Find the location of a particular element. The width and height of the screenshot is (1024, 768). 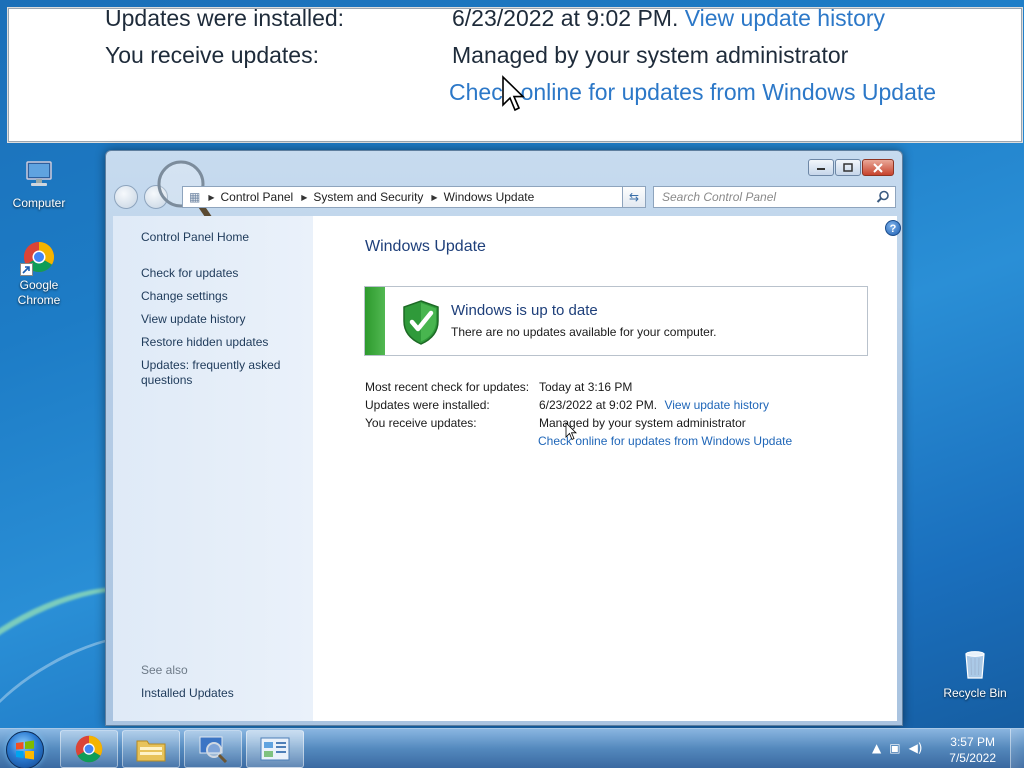

desktop-icon-recycle-bin: Recycle Bin is located at coordinates (975, 674).